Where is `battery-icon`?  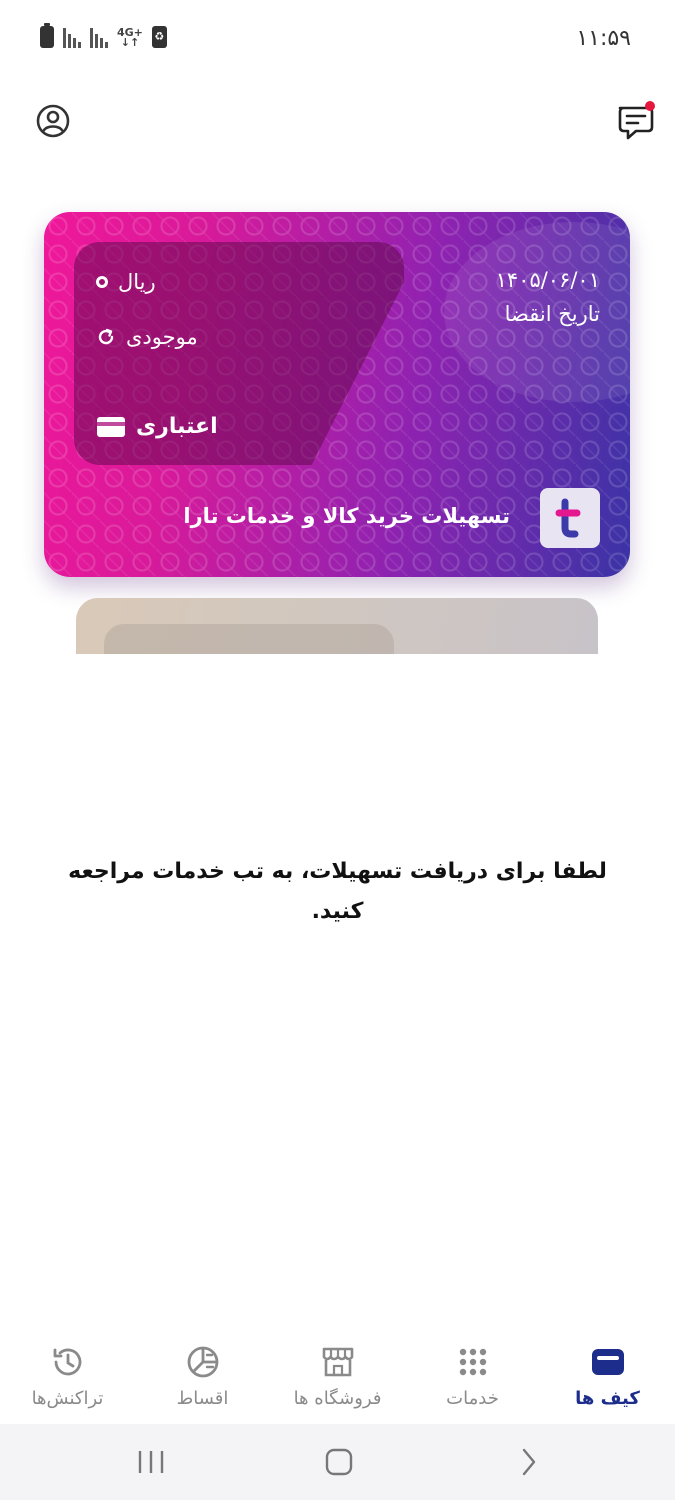
battery-icon is located at coordinates (47, 35).